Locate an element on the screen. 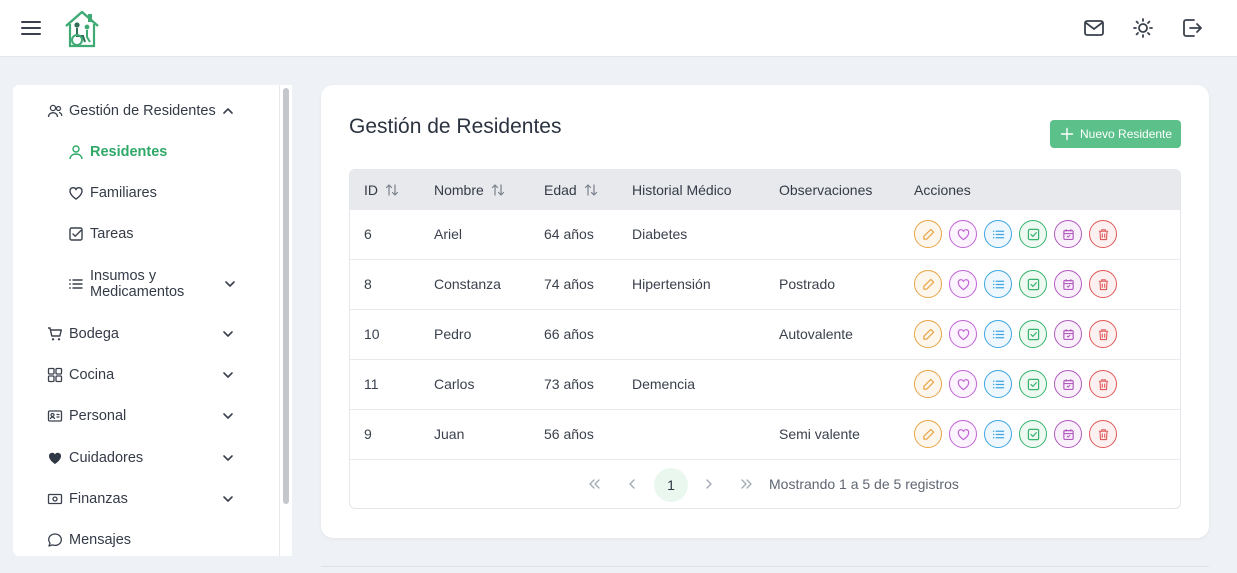 This screenshot has width=1237, height=573. checkbox-icon is located at coordinates (76, 234).